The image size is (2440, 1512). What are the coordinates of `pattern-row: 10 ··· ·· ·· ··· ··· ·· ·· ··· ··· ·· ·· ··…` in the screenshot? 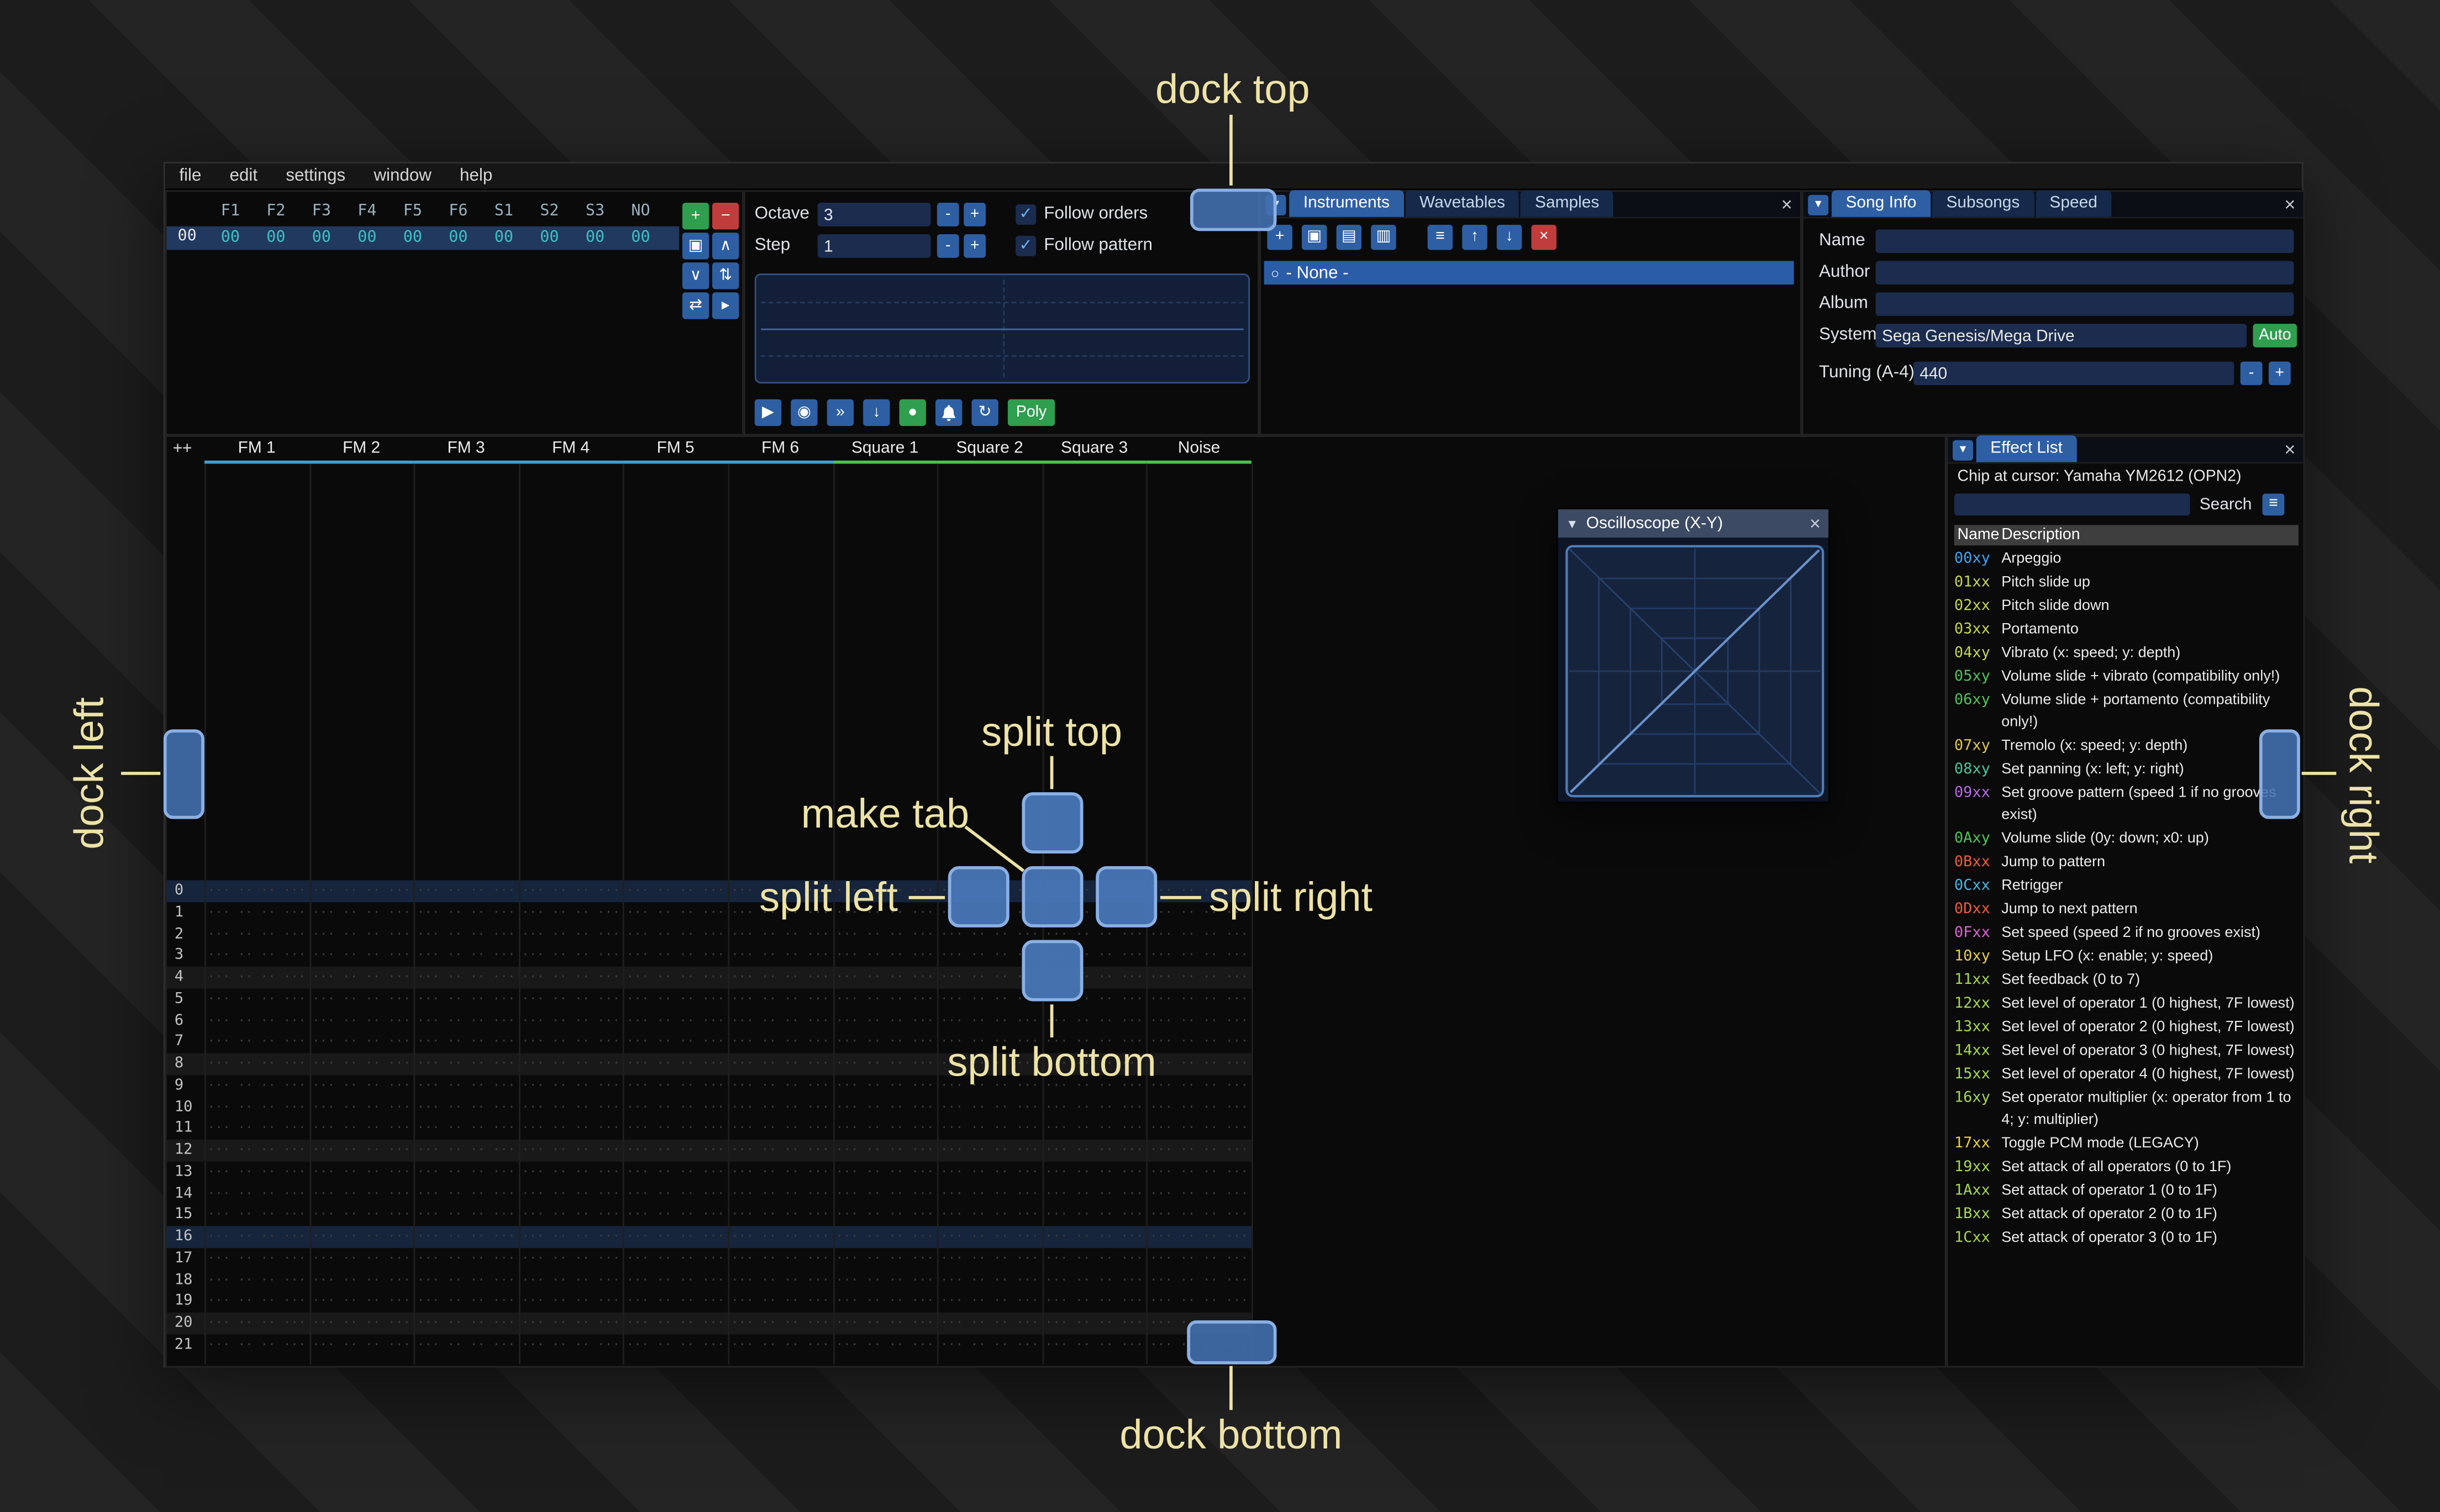 It's located at (709, 1107).